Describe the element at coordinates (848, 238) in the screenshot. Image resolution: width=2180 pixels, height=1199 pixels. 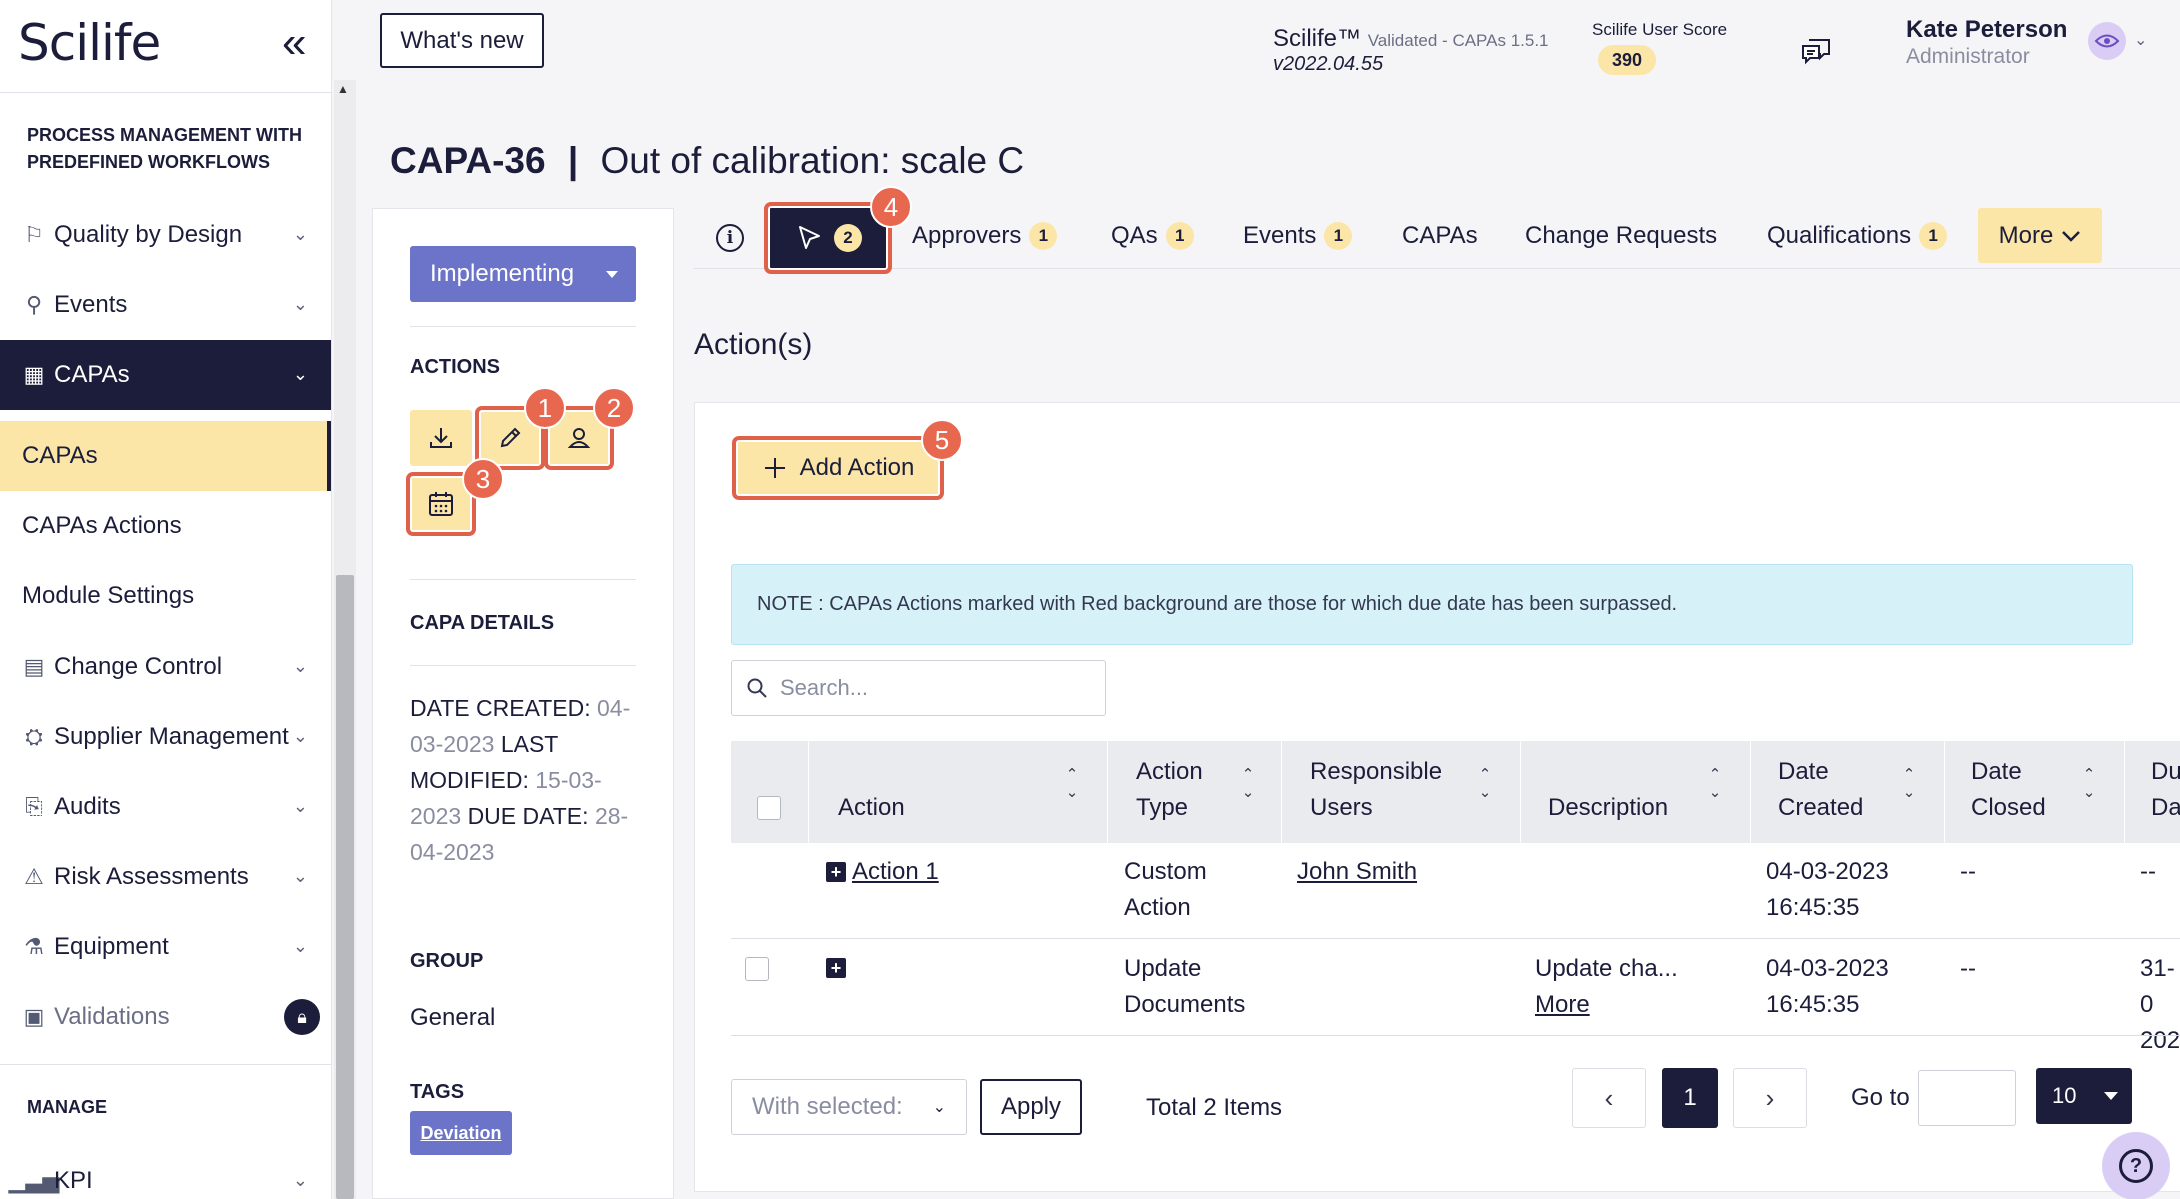
I see `tab-count-badge: 2` at that location.